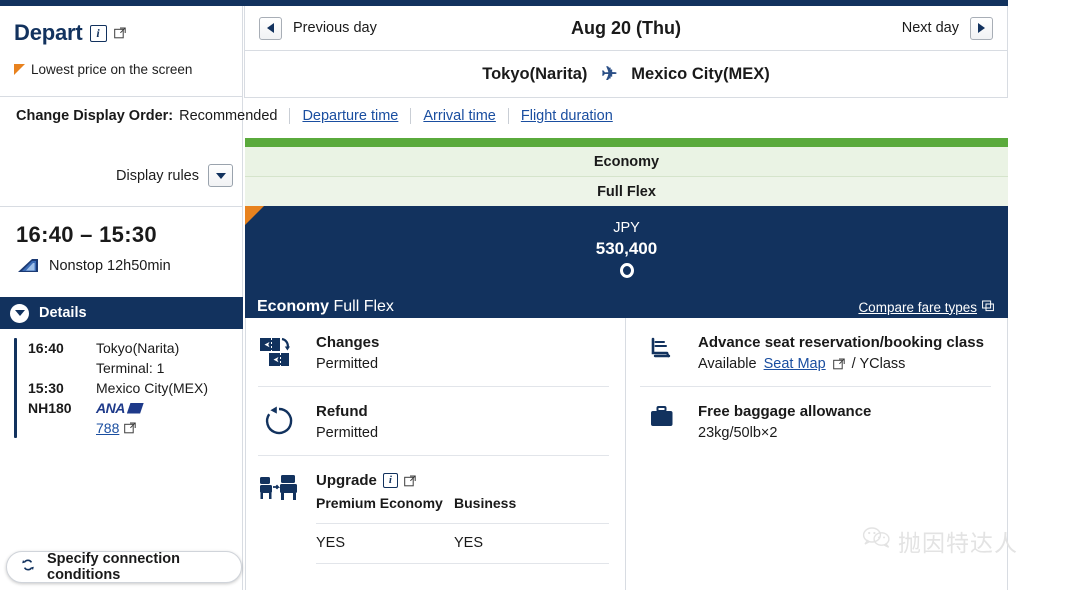 Image resolution: width=1080 pixels, height=590 pixels. I want to click on route-destination: Mexico City(MEX), so click(700, 73).